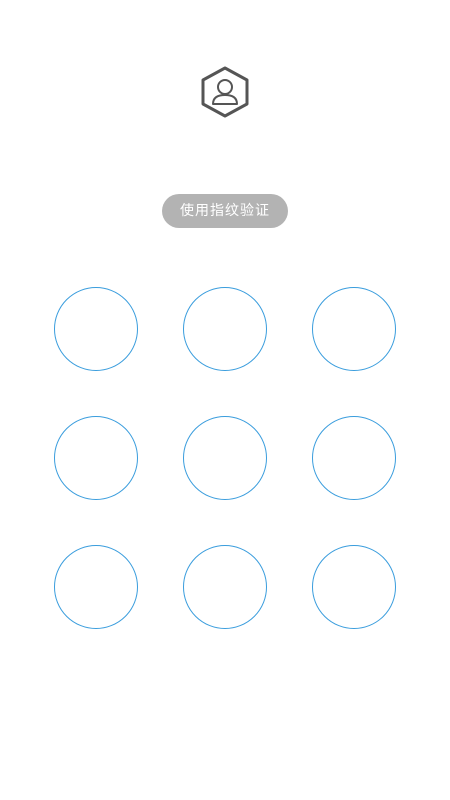 Image resolution: width=450 pixels, height=800 pixels. What do you see at coordinates (225, 211) in the screenshot?
I see `fingerprint-verify-button: 使用指纹验证` at bounding box center [225, 211].